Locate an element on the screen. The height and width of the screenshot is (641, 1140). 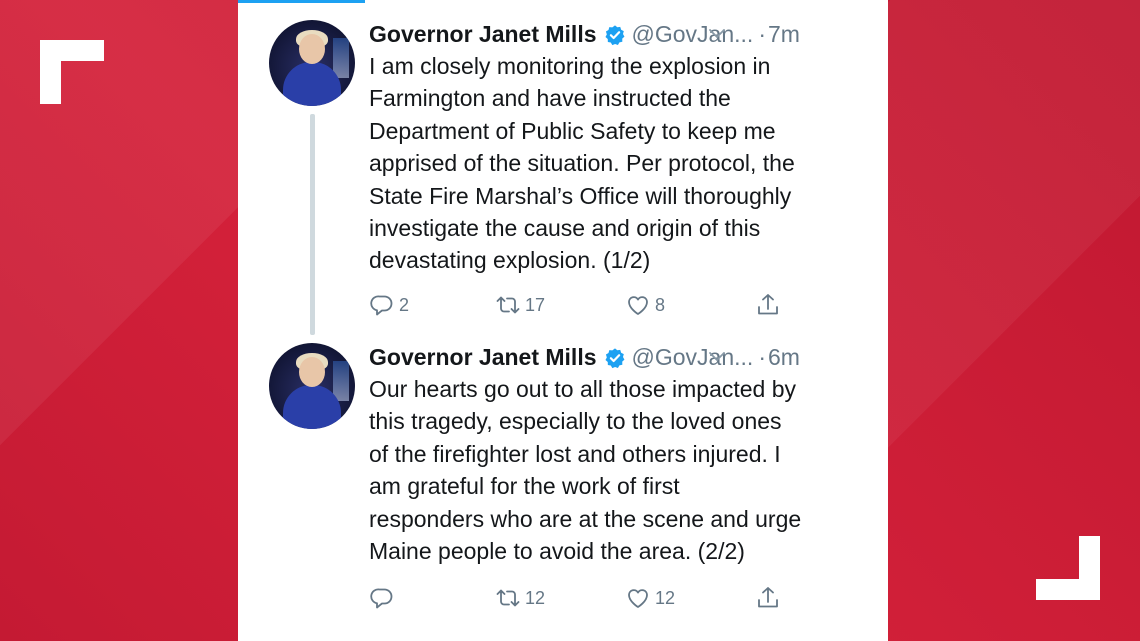
like-count: 8 is located at coordinates (660, 304).